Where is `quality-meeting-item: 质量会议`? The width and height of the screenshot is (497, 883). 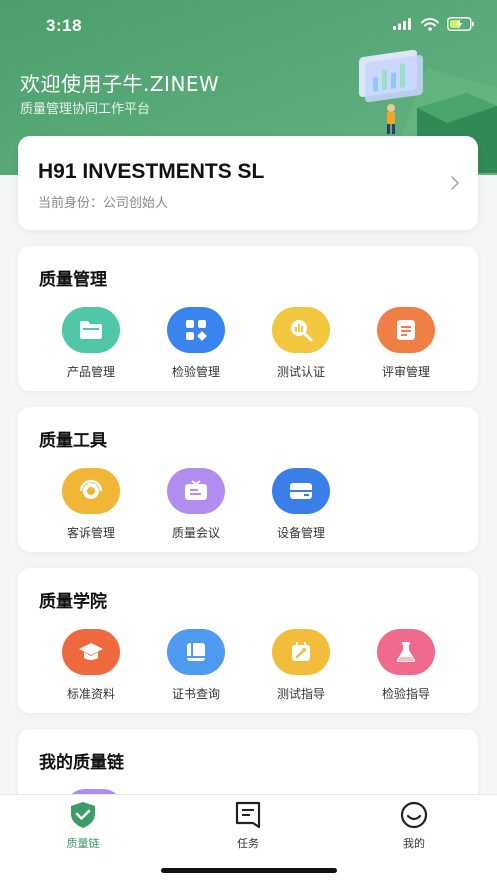 quality-meeting-item: 质量会议 is located at coordinates (196, 504).